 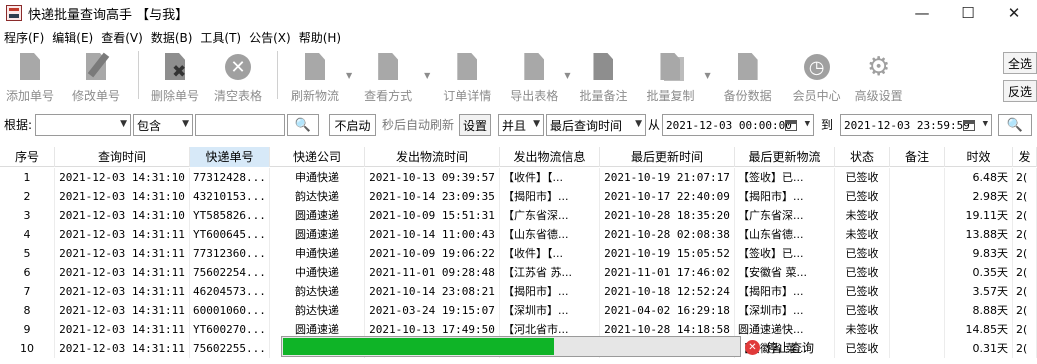 What do you see at coordinates (817, 76) in the screenshot?
I see `member-center-button: ◷ 会员中心` at bounding box center [817, 76].